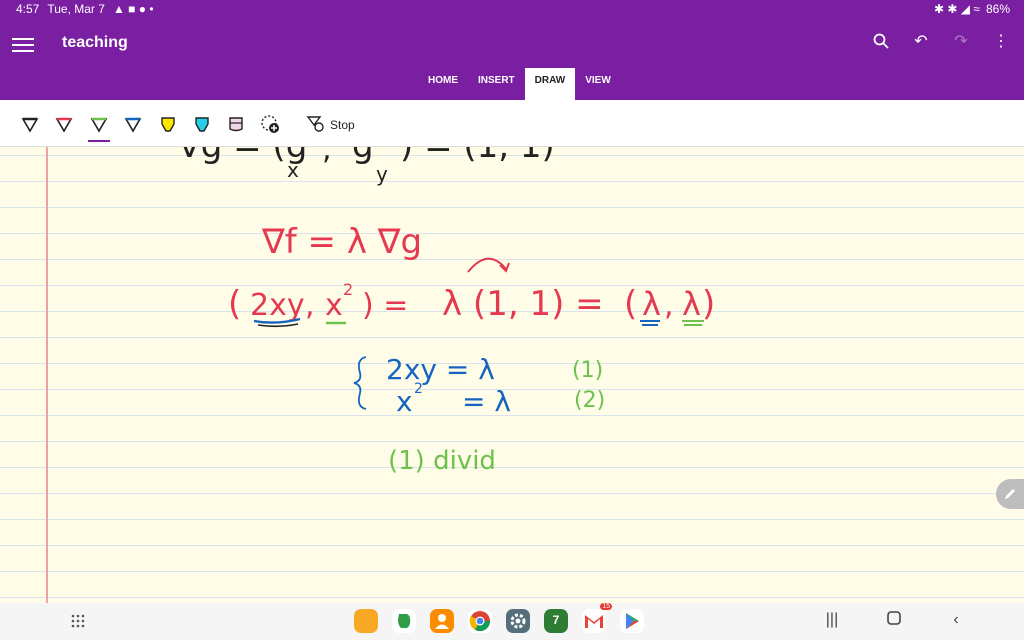 The image size is (1024, 640). What do you see at coordinates (550, 84) in the screenshot?
I see `tab-draw: DRAW` at bounding box center [550, 84].